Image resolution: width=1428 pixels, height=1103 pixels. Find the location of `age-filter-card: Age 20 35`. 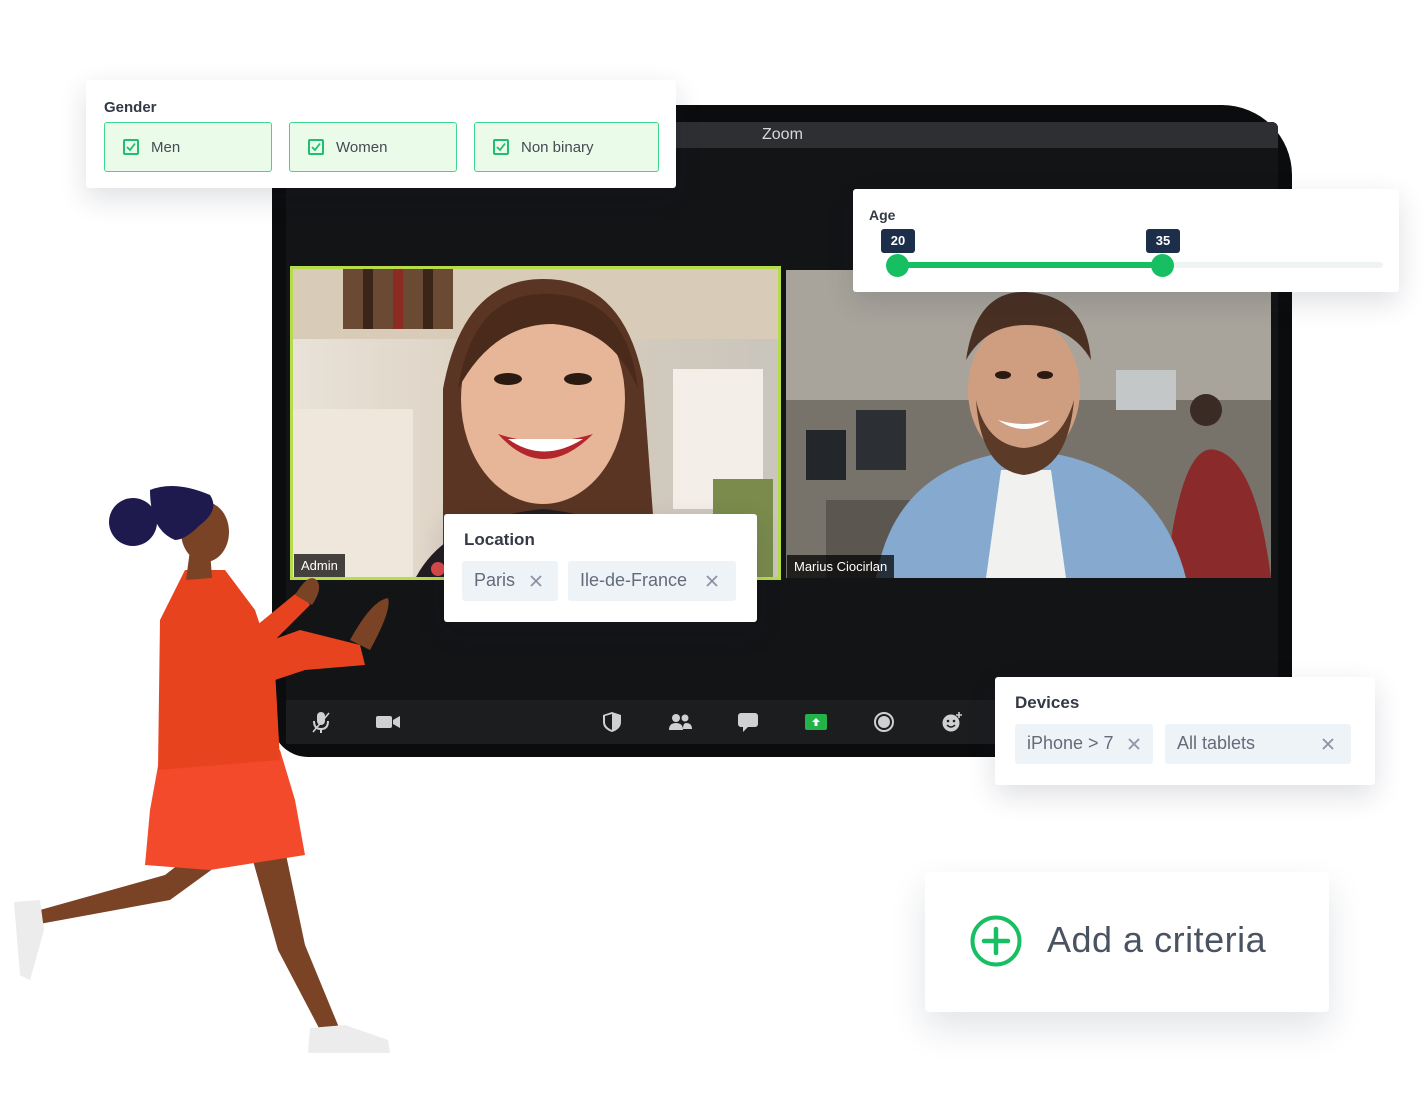

age-filter-card: Age 20 35 is located at coordinates (1126, 240).